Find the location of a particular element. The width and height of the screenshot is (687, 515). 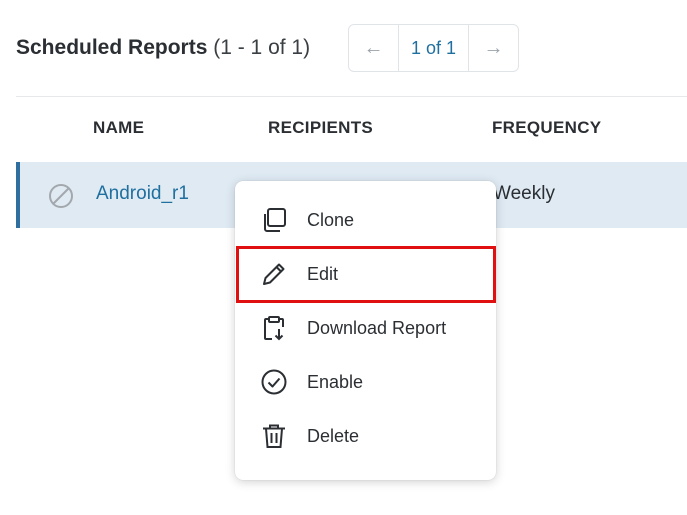

trash-icon is located at coordinates (274, 436).